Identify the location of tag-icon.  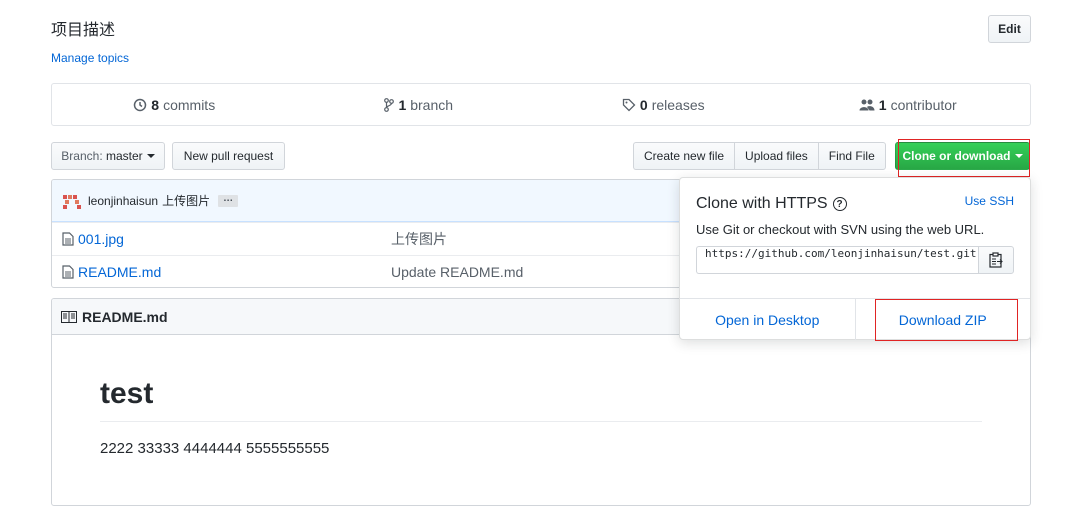
(629, 104).